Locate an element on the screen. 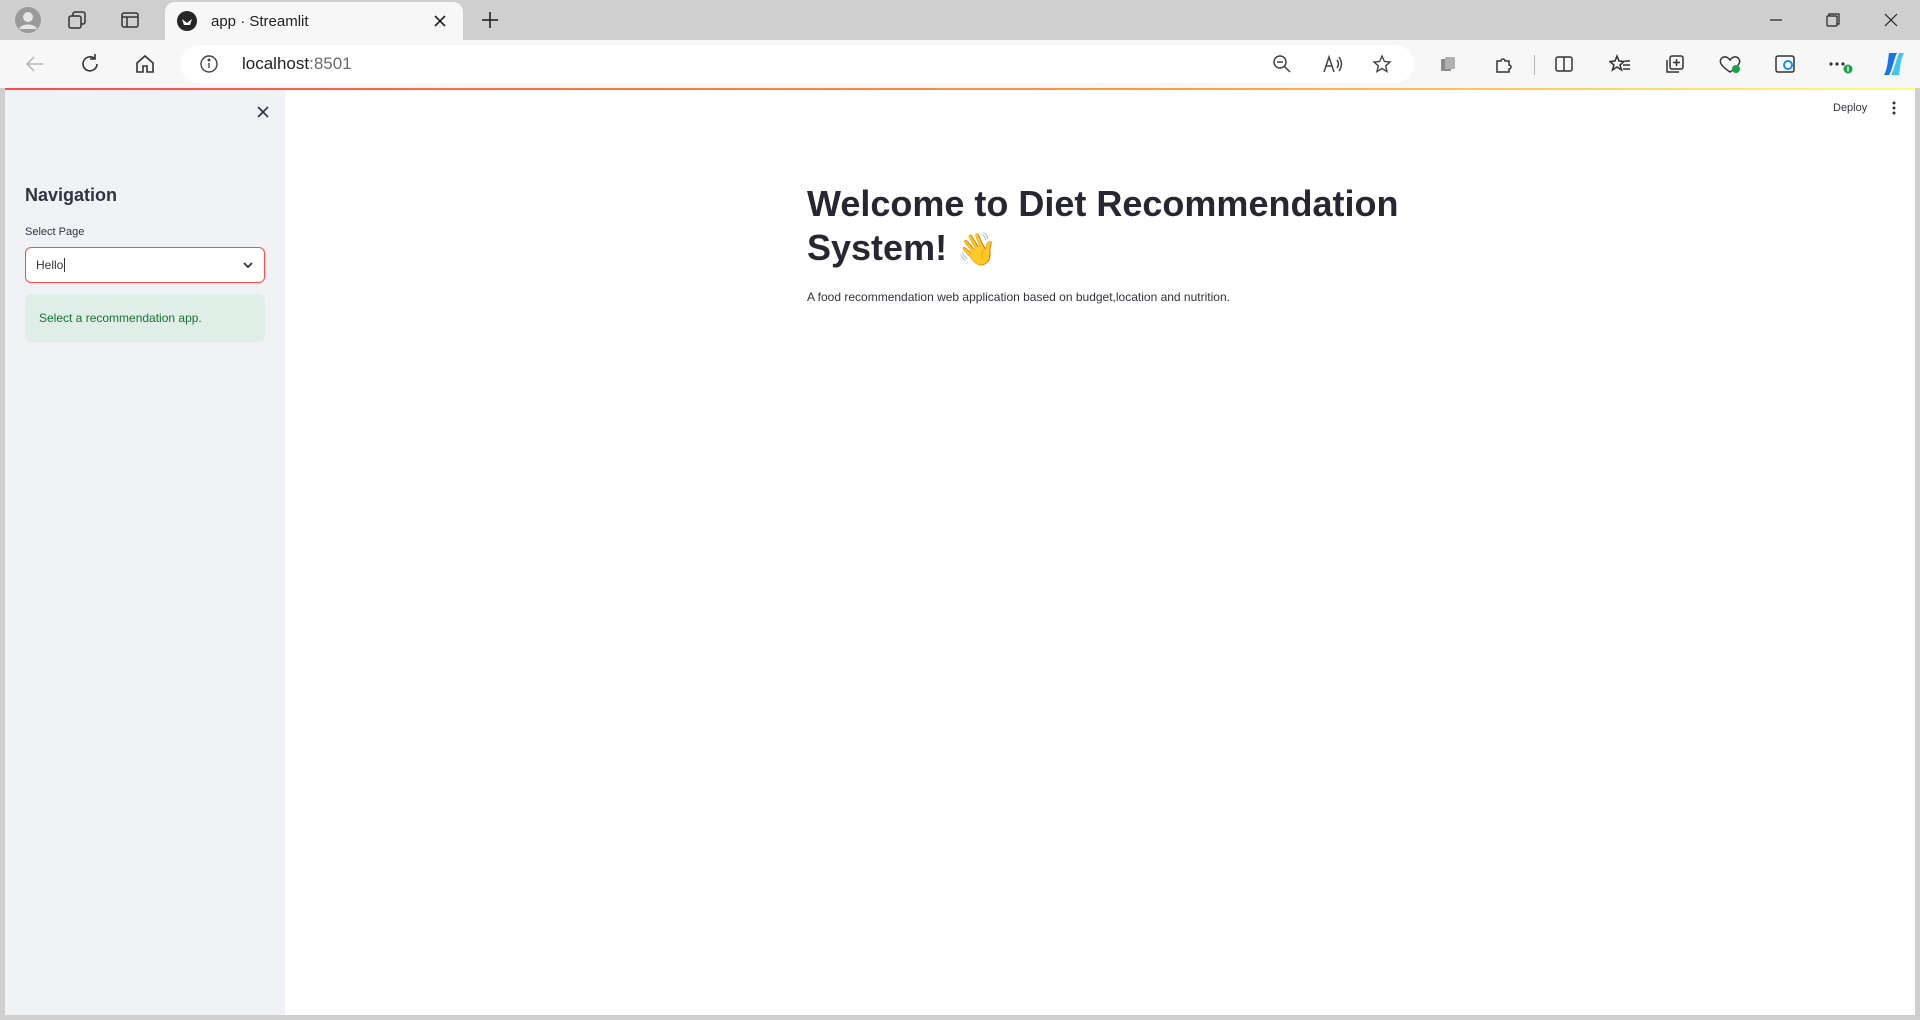 Image resolution: width=1920 pixels, height=1020 pixels. new-tab-icon is located at coordinates (490, 20).